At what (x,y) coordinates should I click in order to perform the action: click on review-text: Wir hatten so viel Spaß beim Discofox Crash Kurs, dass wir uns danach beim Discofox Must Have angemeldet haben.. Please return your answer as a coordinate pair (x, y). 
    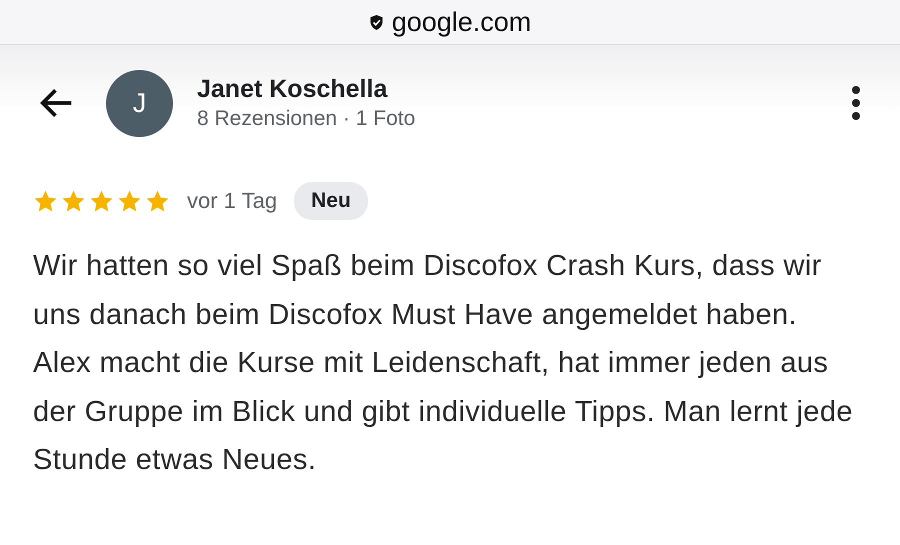
    Looking at the image, I should click on (428, 290).